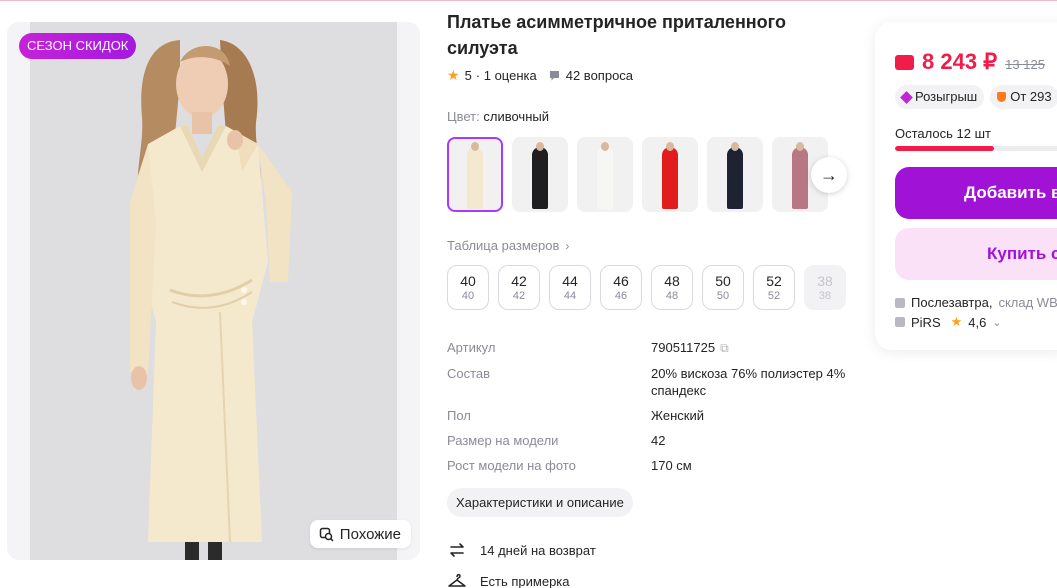  What do you see at coordinates (976, 254) in the screenshot?
I see `buy-now-button: Купить с` at bounding box center [976, 254].